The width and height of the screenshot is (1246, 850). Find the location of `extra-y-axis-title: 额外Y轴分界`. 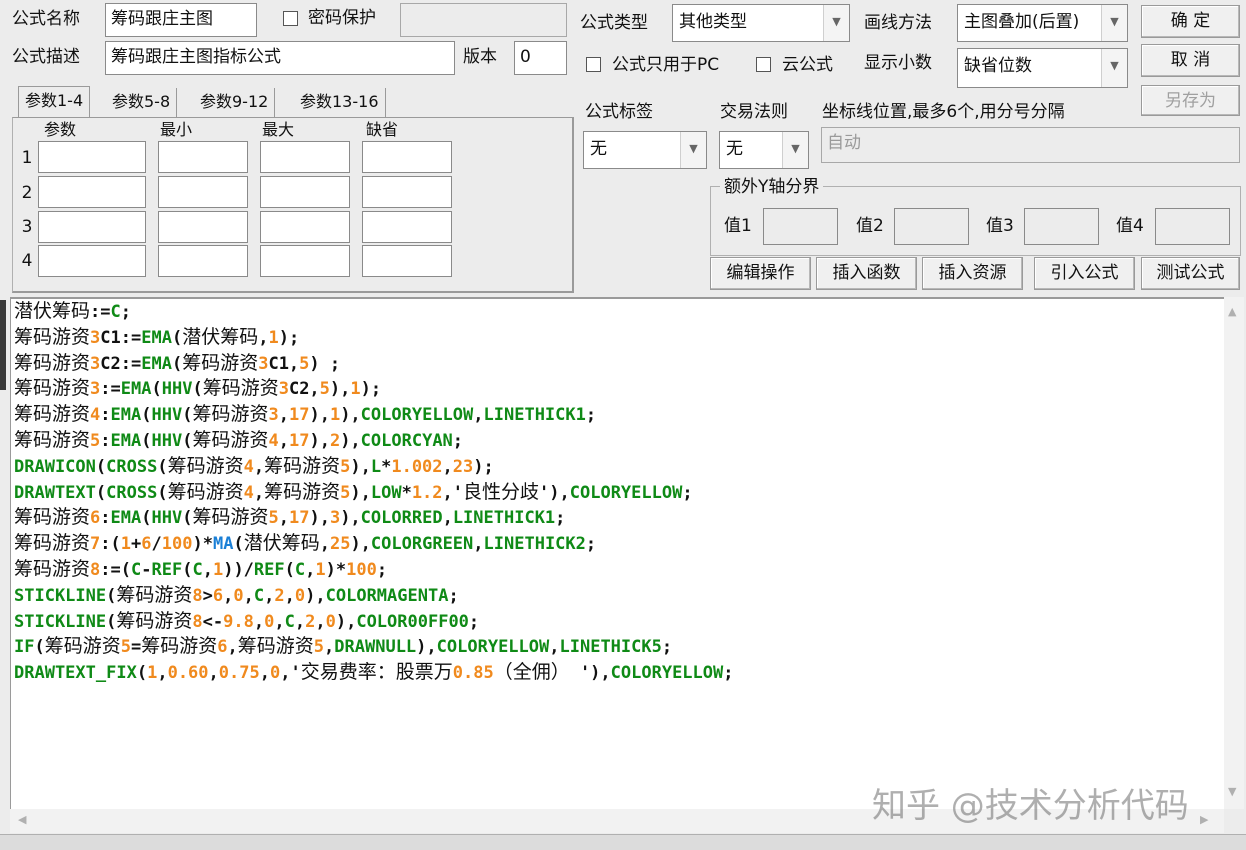

extra-y-axis-title: 额外Y轴分界 is located at coordinates (772, 187).